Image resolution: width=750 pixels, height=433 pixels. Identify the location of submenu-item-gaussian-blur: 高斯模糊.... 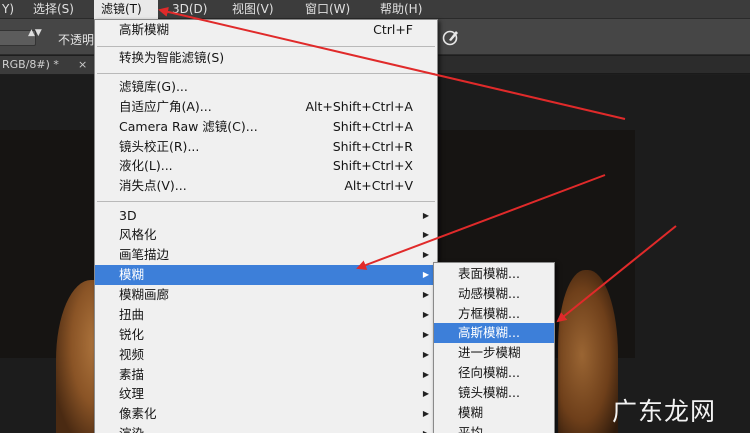
(494, 333).